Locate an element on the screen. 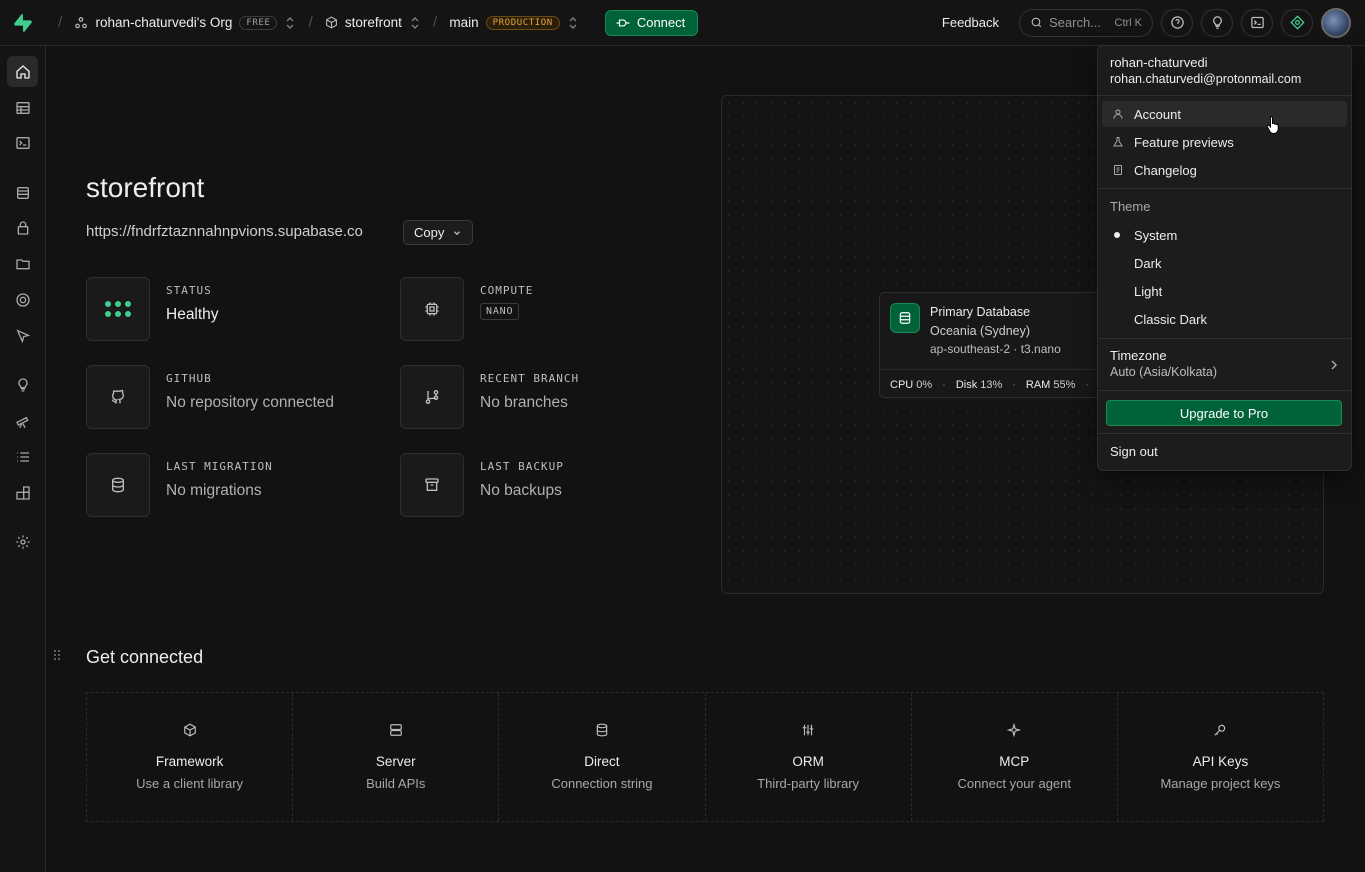 The height and width of the screenshot is (872, 1365). nav-logs is located at coordinates (22, 456).